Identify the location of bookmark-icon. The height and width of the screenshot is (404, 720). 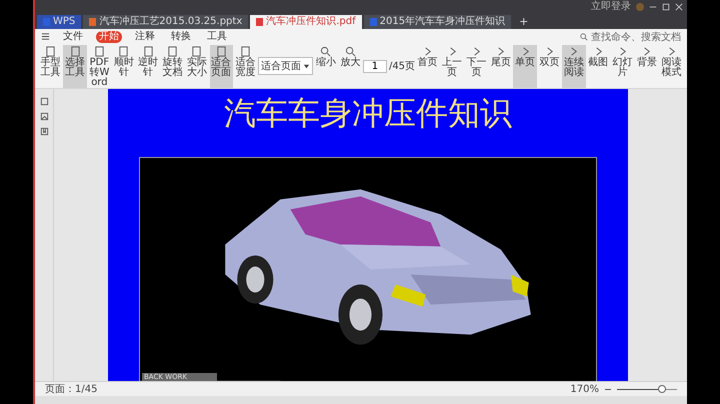
(44, 131).